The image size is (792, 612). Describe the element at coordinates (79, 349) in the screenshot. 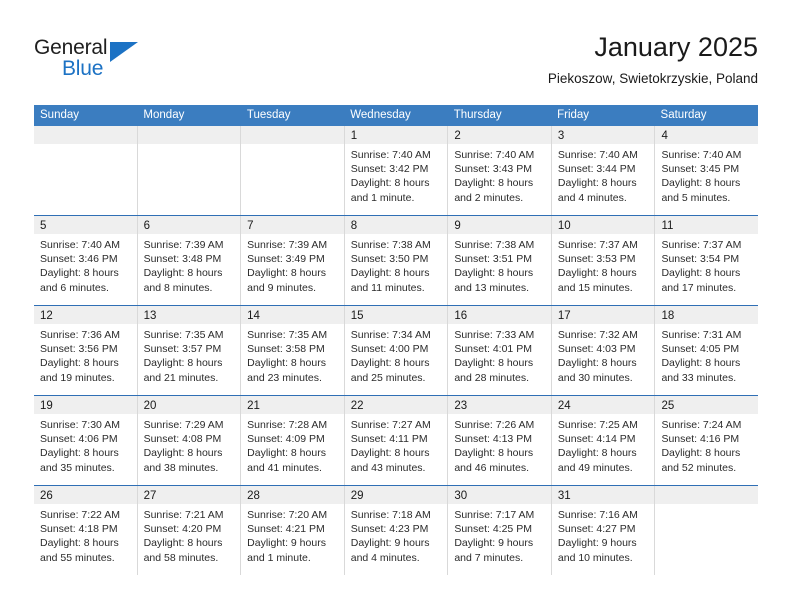

I see `sunset-text: Sunset: 3:56 PM` at that location.